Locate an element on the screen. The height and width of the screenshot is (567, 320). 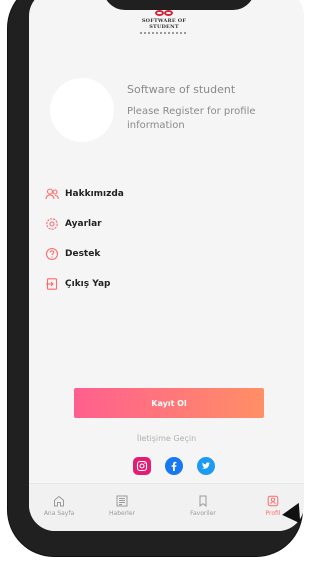
facebook-icon is located at coordinates (174, 466).